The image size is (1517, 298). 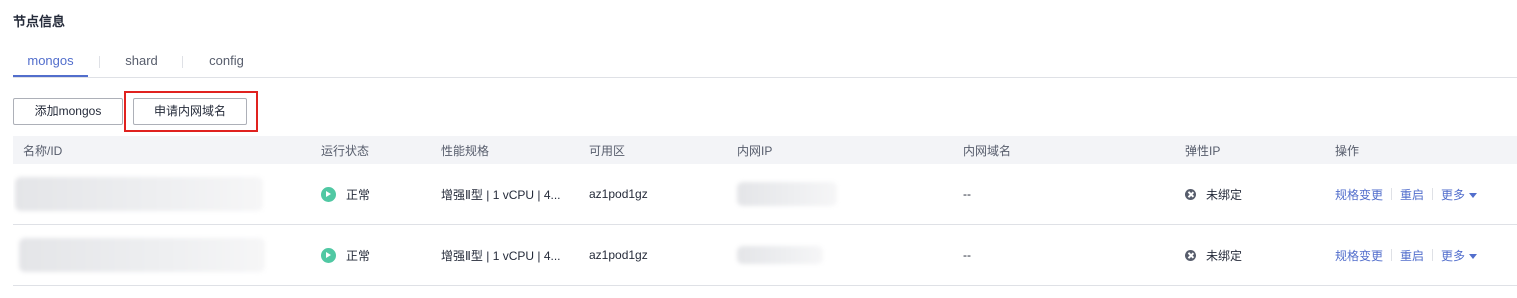 I want to click on column-header-operations: 操作, so click(x=1421, y=150).